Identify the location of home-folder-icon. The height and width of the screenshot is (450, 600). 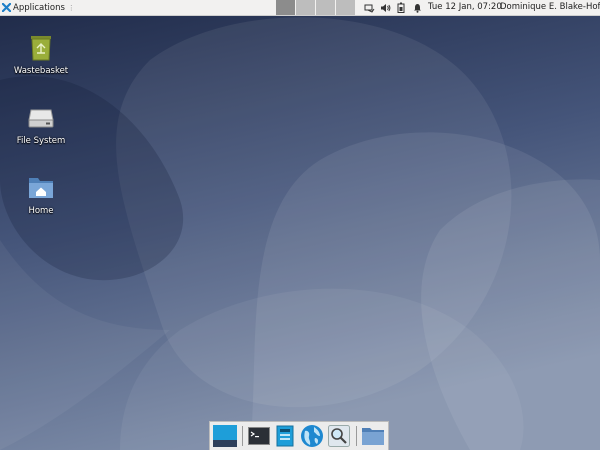
(41, 188).